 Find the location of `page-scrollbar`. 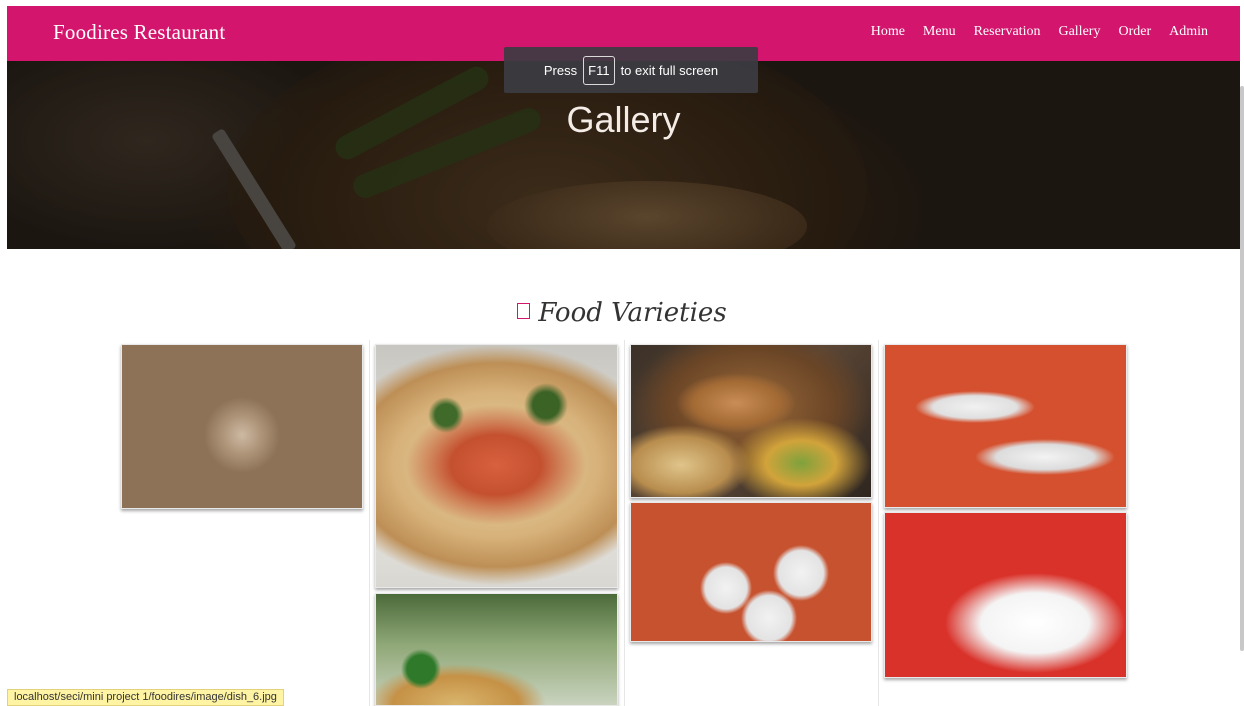

page-scrollbar is located at coordinates (1242, 368).